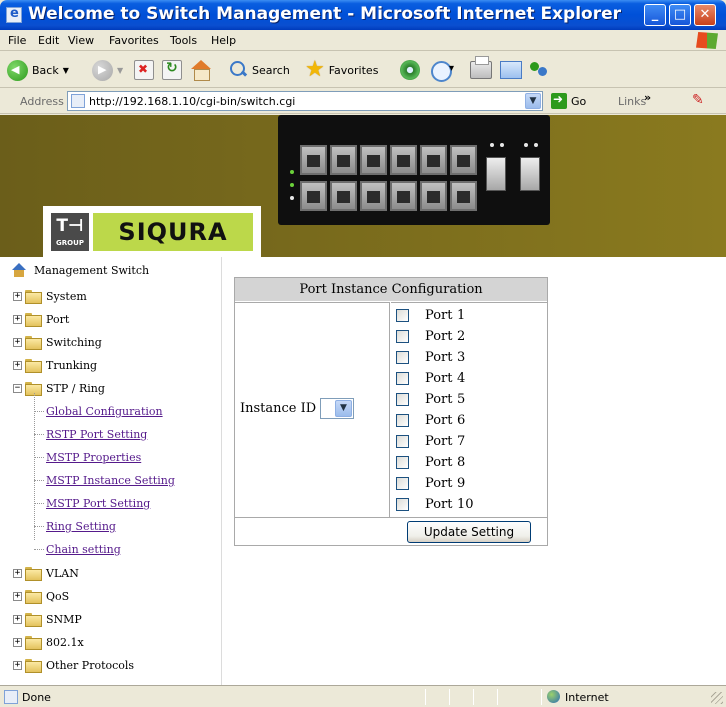 This screenshot has width=726, height=707. Describe the element at coordinates (559, 100) in the screenshot. I see `go-arrow-icon` at that location.